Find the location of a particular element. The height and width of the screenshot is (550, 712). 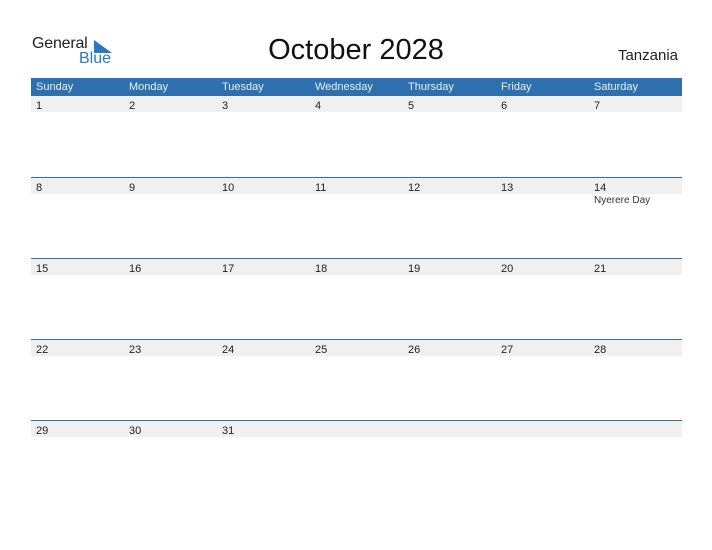

day-cell: 7 is located at coordinates (635, 104).